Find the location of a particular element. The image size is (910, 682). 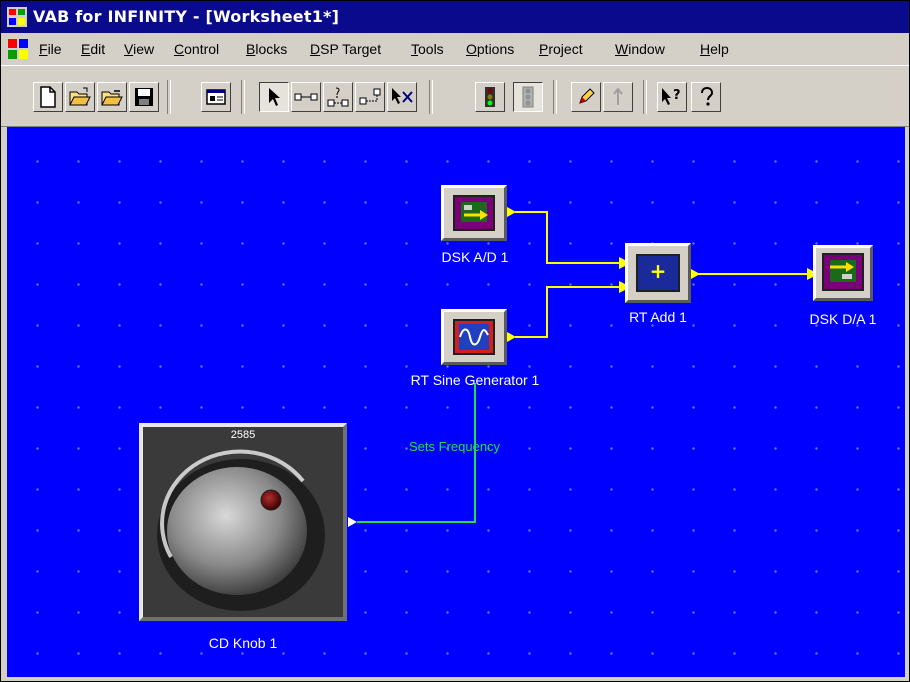

stop-button is located at coordinates (528, 97).